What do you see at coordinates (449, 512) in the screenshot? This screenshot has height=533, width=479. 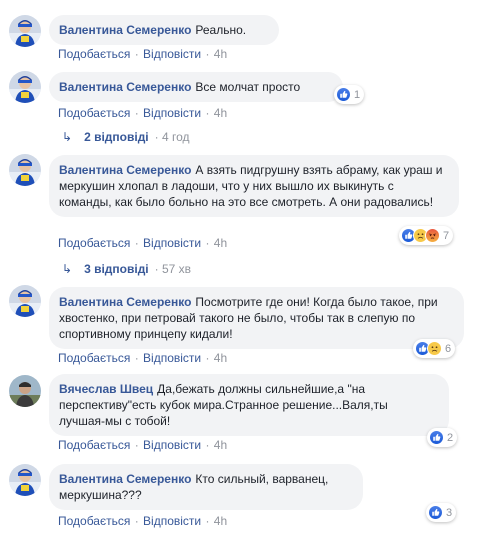 I see `reaction-count: 3` at bounding box center [449, 512].